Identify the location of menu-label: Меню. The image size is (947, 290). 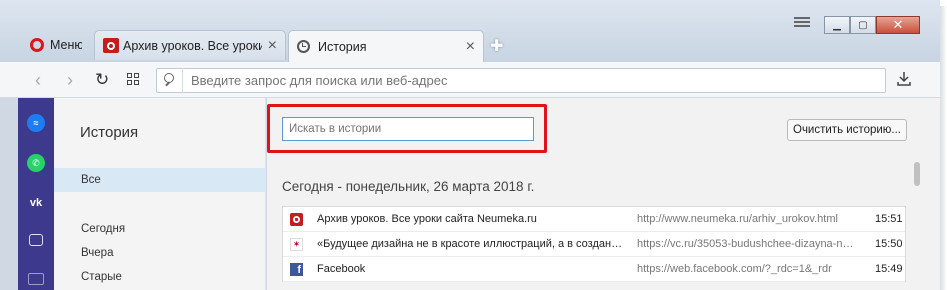
(66, 45).